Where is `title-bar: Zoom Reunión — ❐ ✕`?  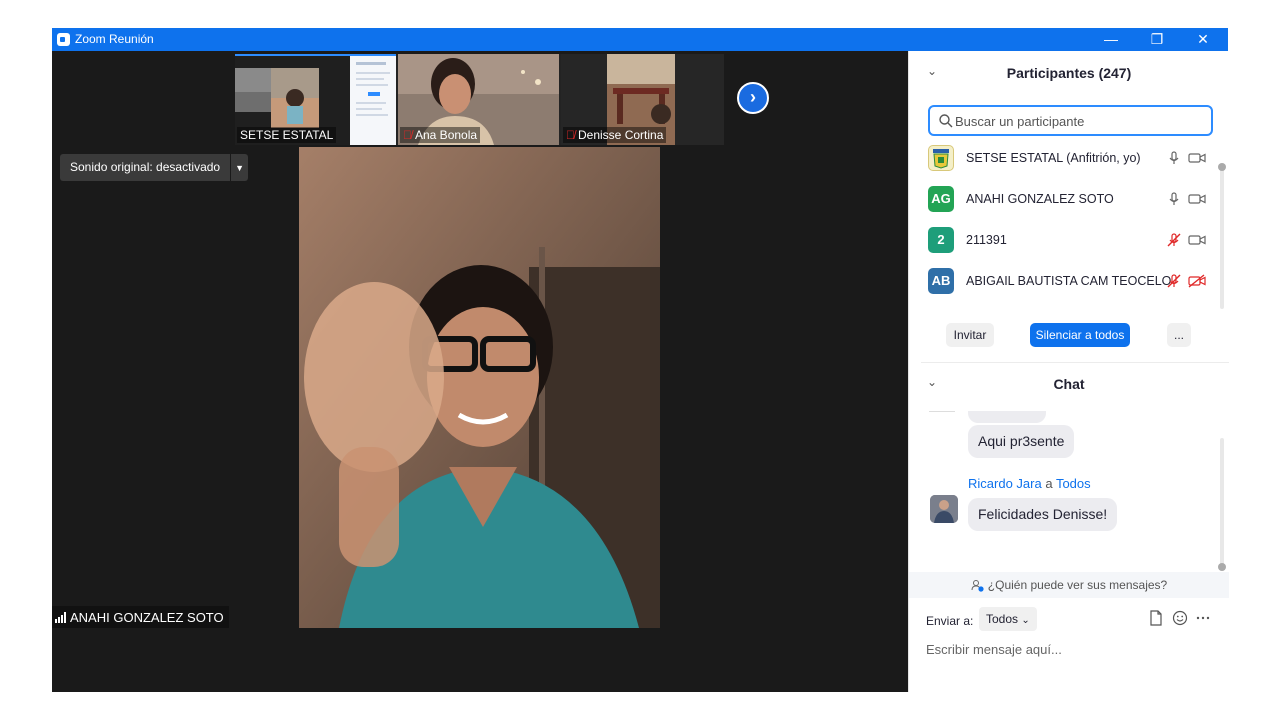
title-bar: Zoom Reunión — ❐ ✕ is located at coordinates (640, 39).